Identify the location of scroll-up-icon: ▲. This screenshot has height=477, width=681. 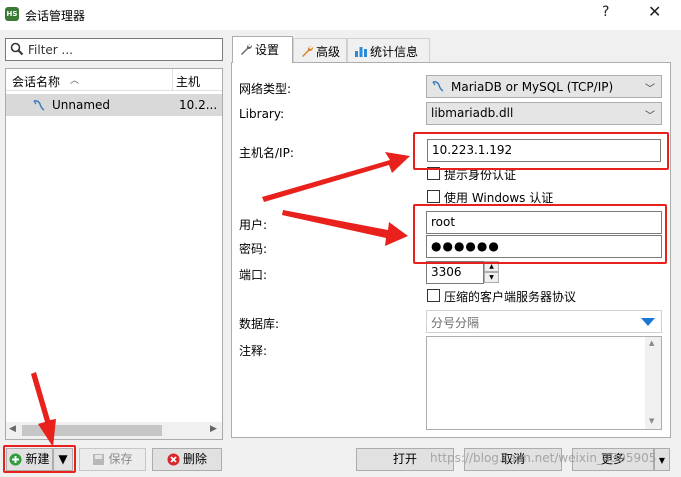
(651, 343).